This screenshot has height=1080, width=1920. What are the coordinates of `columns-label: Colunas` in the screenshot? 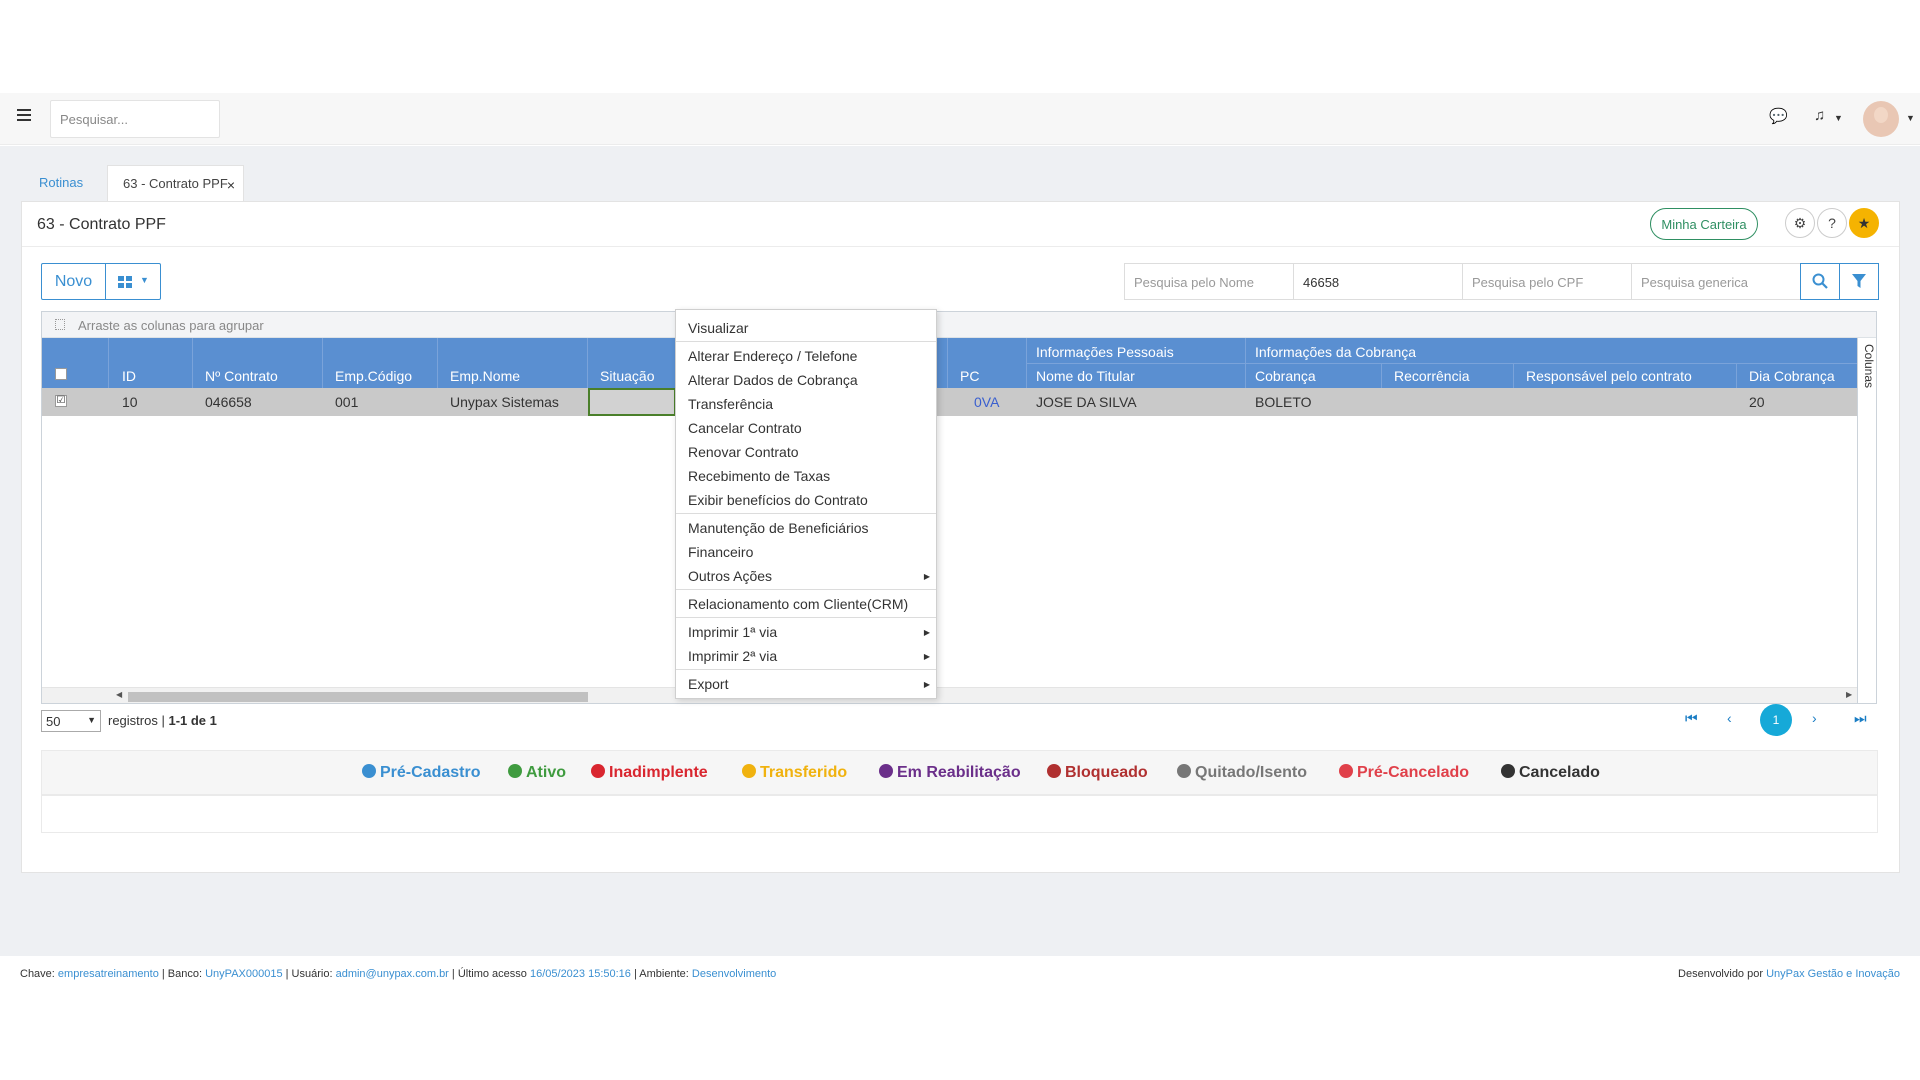 It's located at (1869, 366).